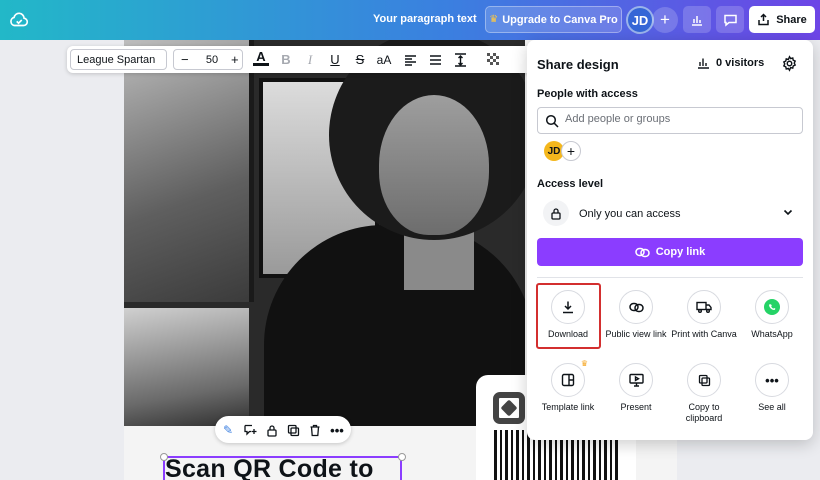 The height and width of the screenshot is (480, 820). I want to click on insights-button, so click(697, 19).